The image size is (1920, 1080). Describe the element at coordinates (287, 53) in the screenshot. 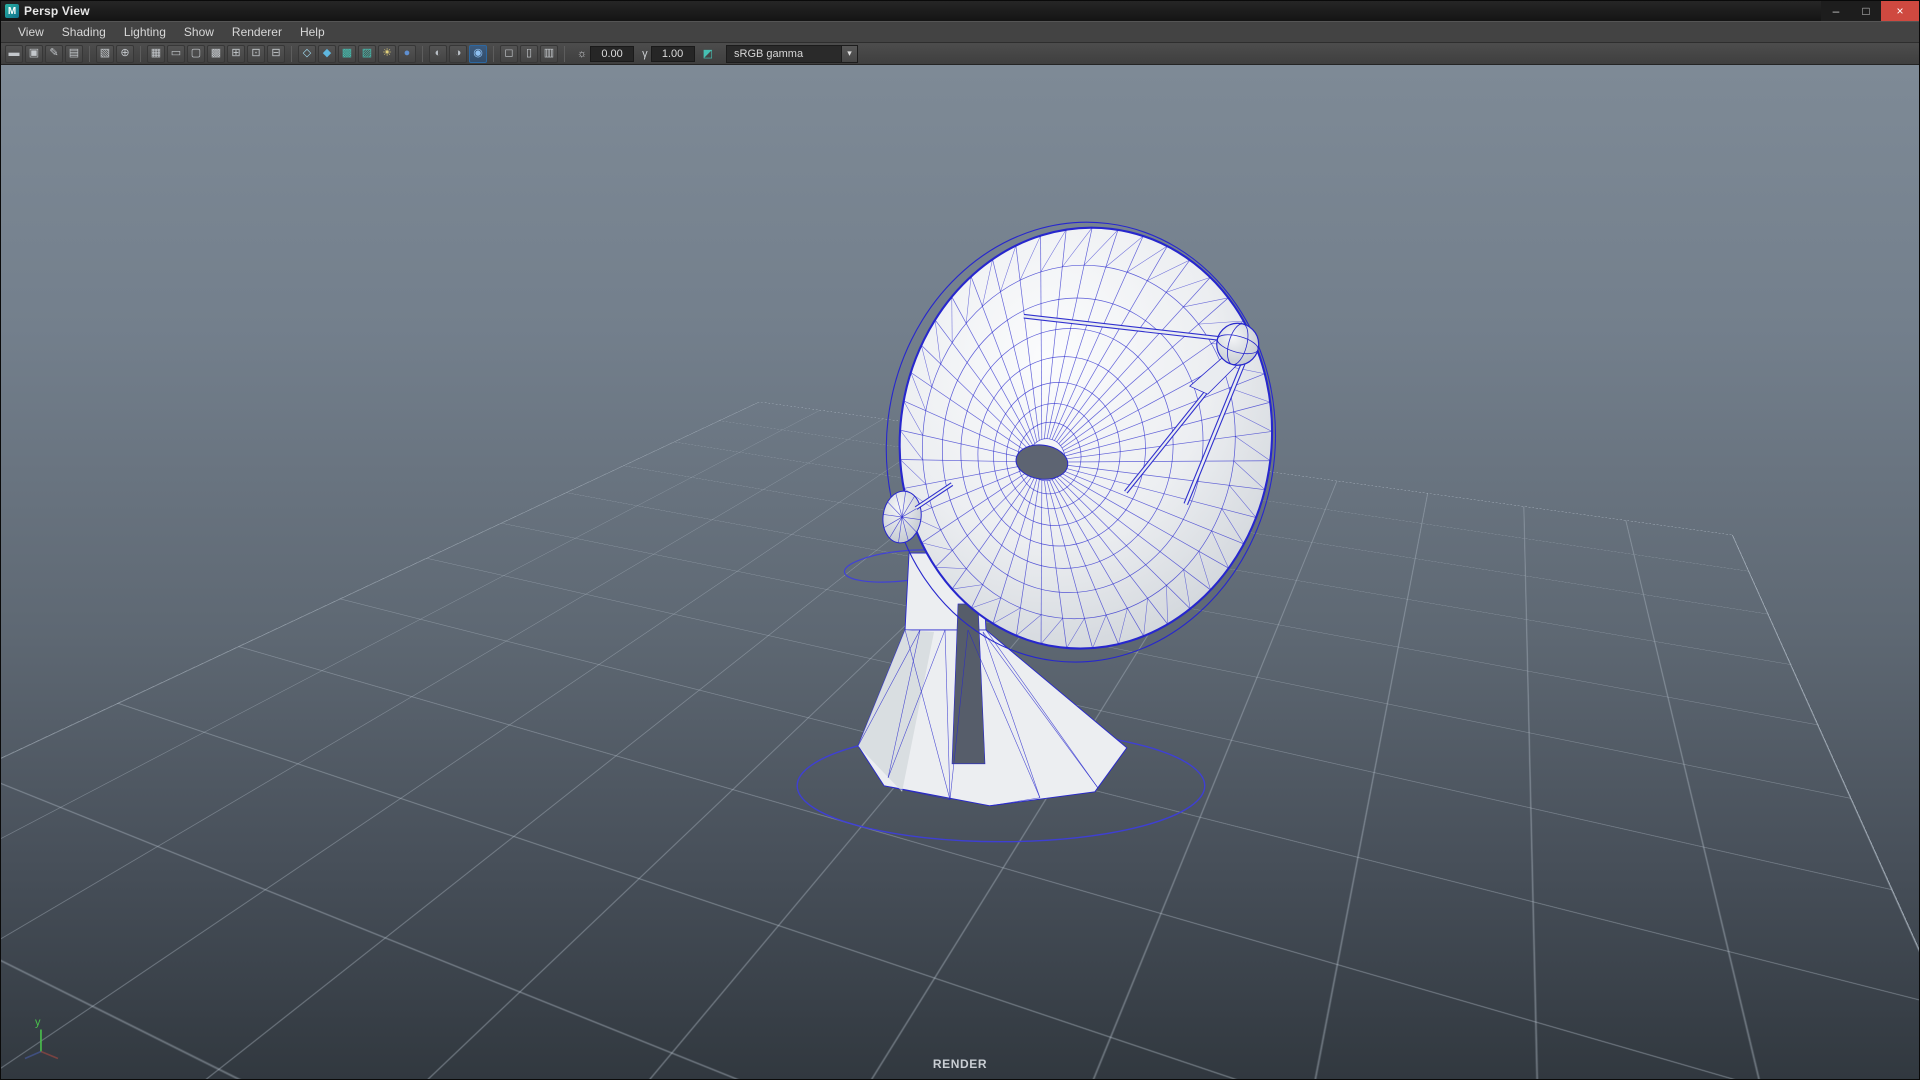

I see `toolbar-icon-strip: ▬ ▣ ✎ ▤ ▧ ⊕ ▦ ▭ ▢ ▩ ⊞ ⊡ ⊟ ◇ ◆ ▩ ▨ ☀ ● ◐ ◑ ◉ ◻ ▯ ▥` at that location.